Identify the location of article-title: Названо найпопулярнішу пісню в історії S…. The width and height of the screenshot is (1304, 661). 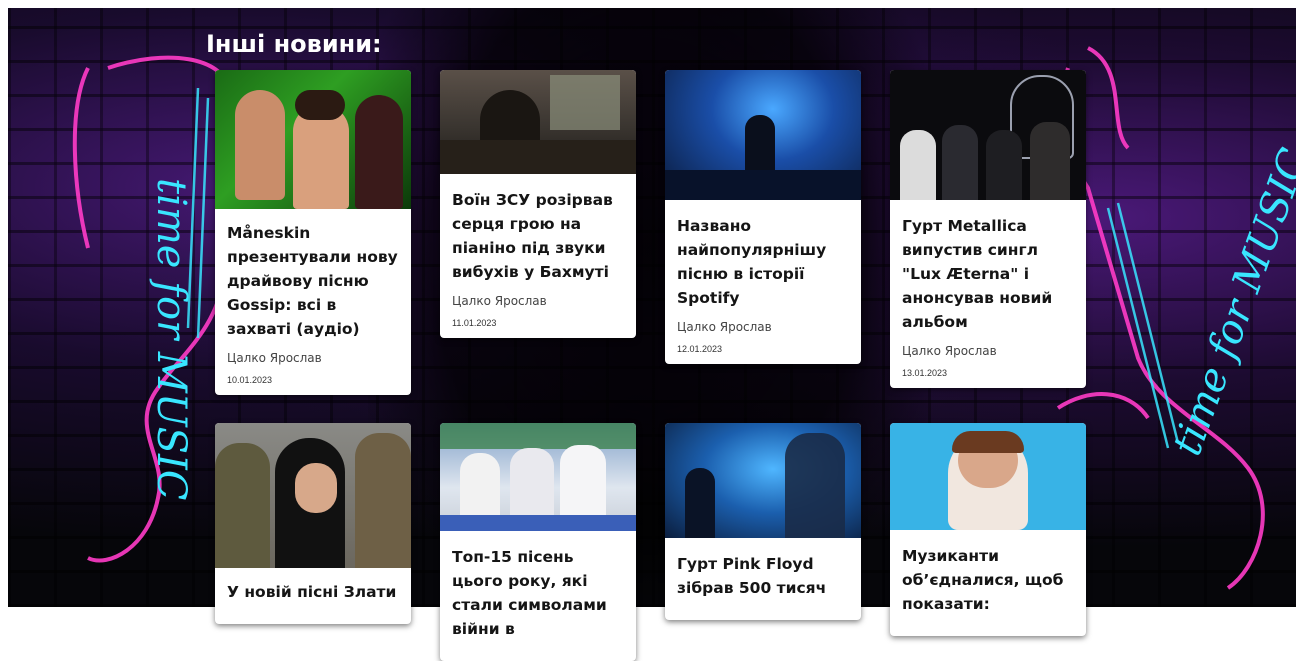
(763, 262).